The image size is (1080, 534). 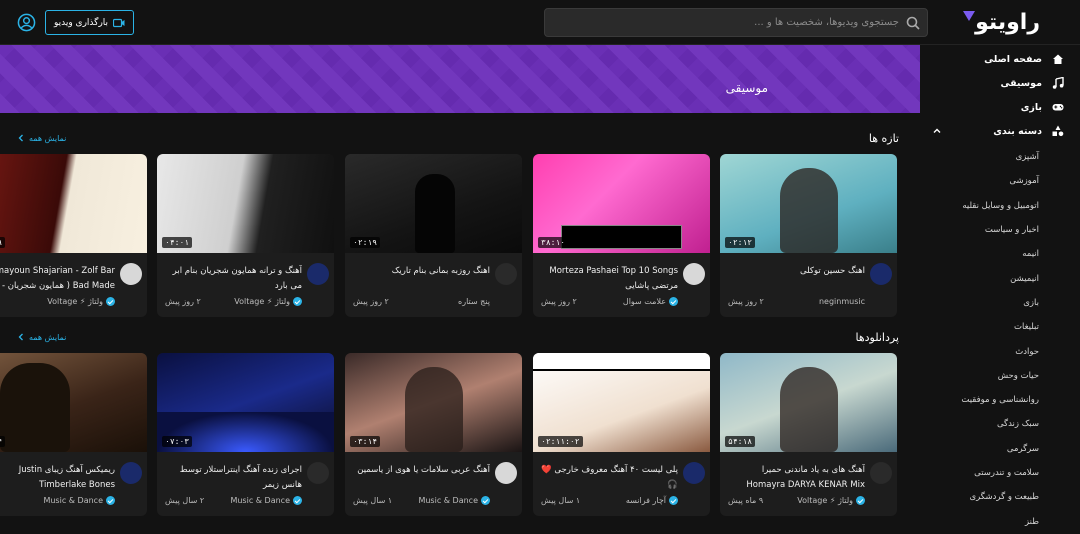 What do you see at coordinates (1000, 327) in the screenshot?
I see `sidebar-category-item: تبلیغات` at bounding box center [1000, 327].